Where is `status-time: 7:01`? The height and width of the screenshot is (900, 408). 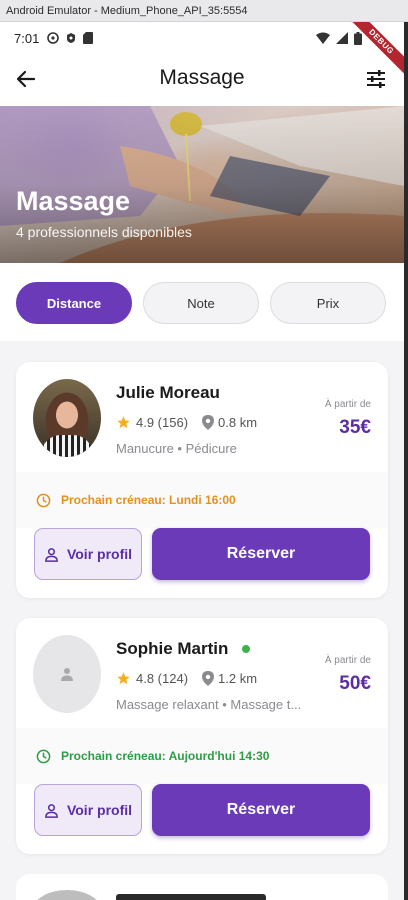 status-time: 7:01 is located at coordinates (27, 38).